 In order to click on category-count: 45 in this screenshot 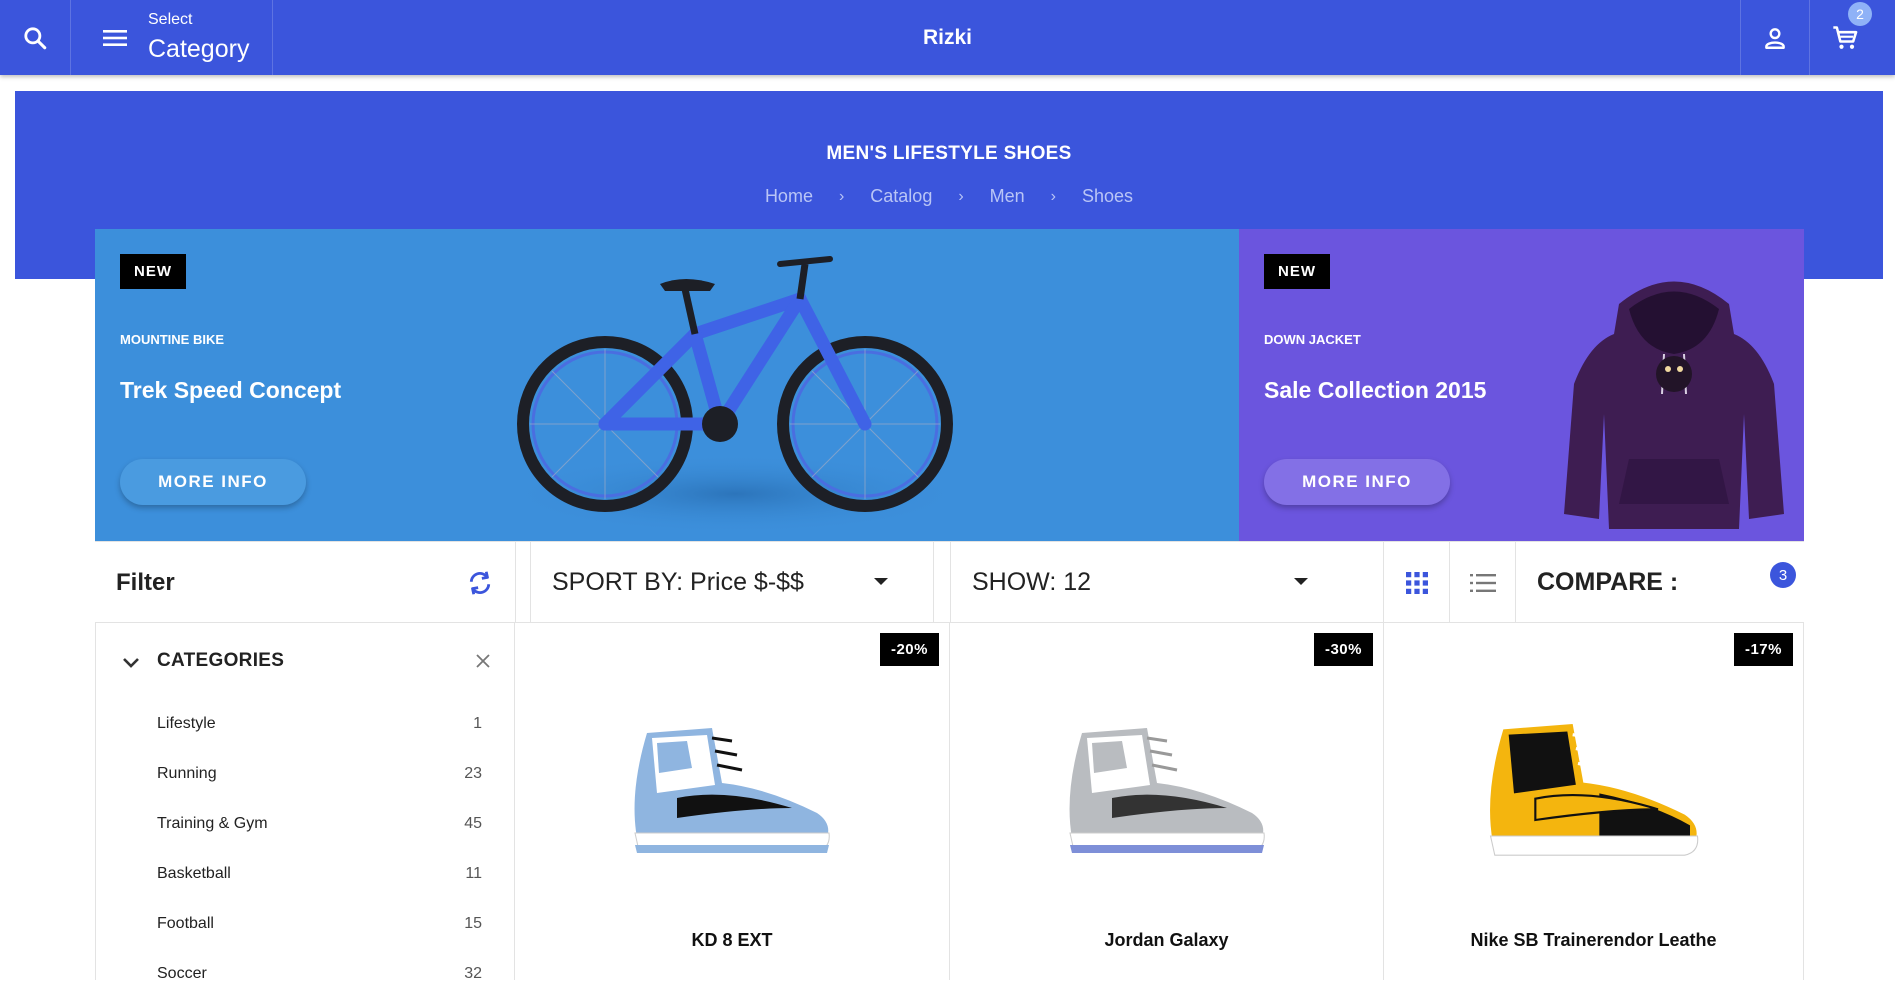, I will do `click(473, 823)`.